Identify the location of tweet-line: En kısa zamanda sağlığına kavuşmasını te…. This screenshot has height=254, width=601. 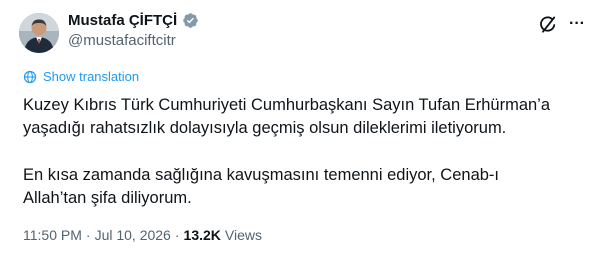
(261, 175).